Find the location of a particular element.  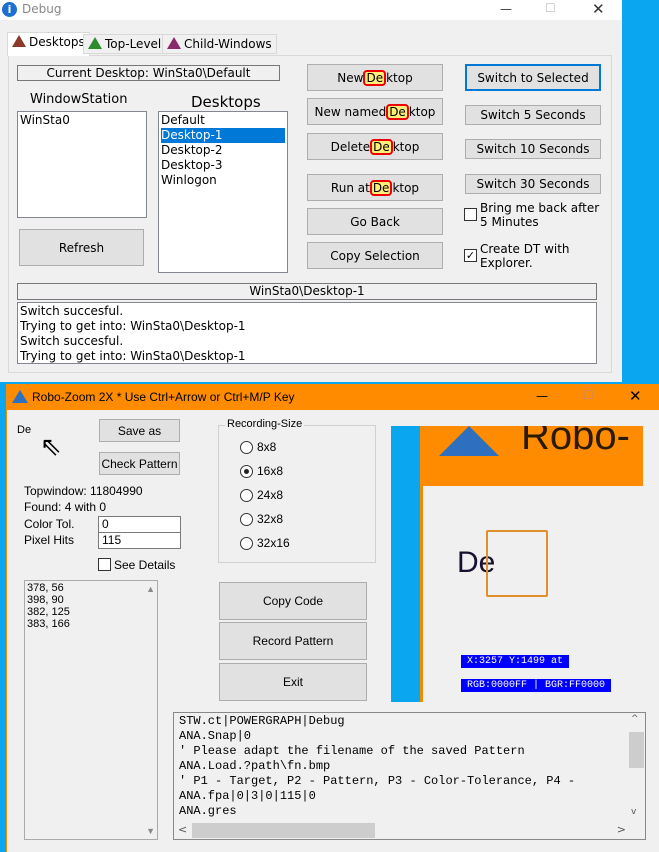

pixel-hits-label: Pixel Hits is located at coordinates (49, 540).